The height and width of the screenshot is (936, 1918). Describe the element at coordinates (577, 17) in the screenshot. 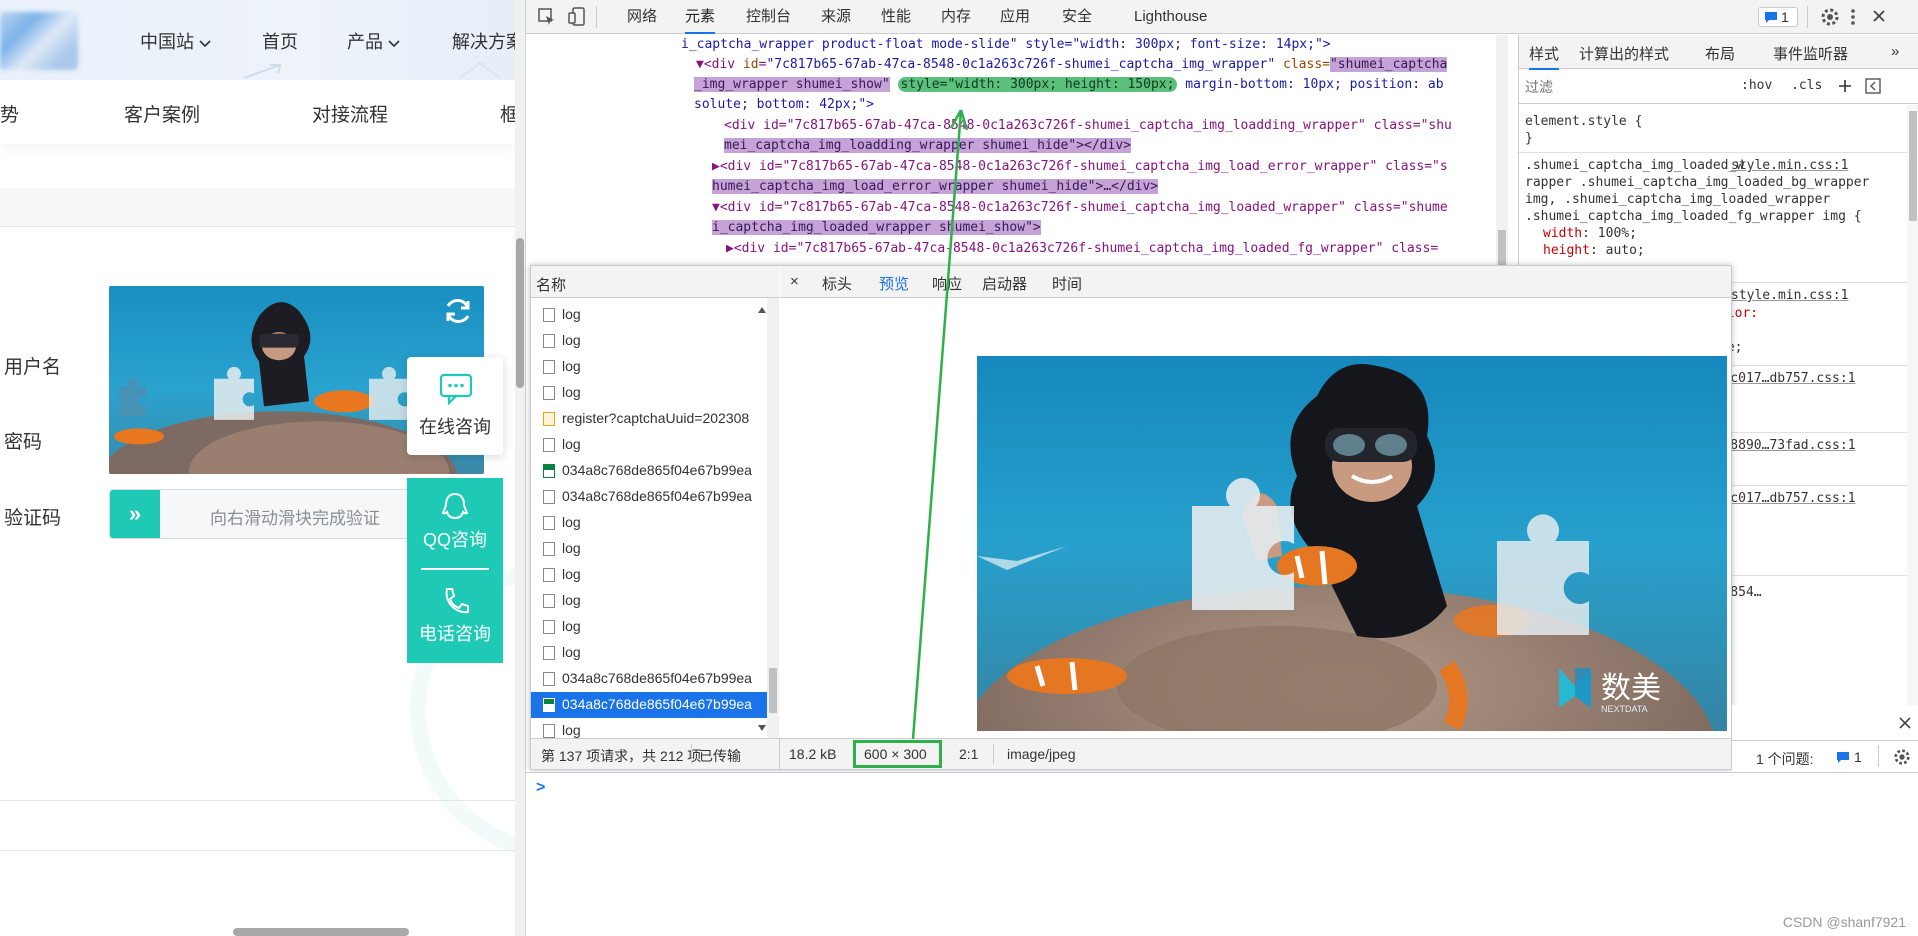

I see `device-toolbar-icon` at that location.